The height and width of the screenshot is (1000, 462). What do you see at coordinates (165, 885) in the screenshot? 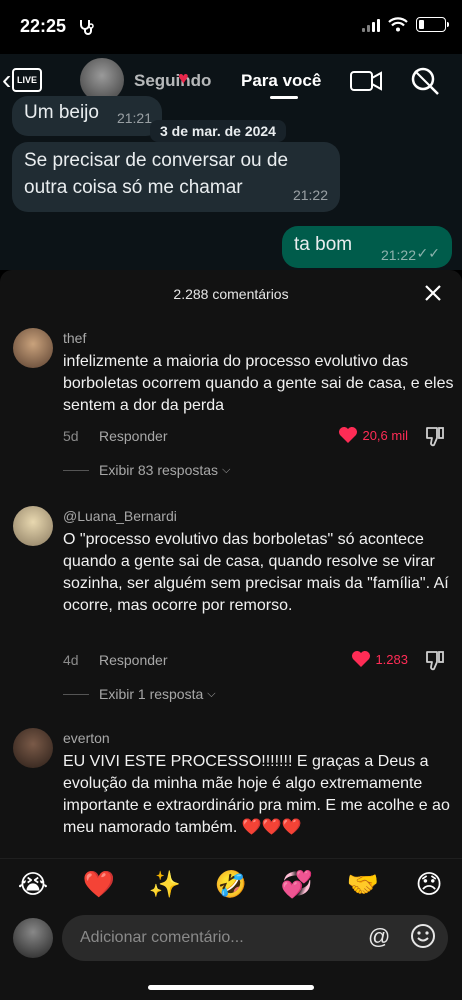
I see `emoji-sparkles-button: ✨` at bounding box center [165, 885].